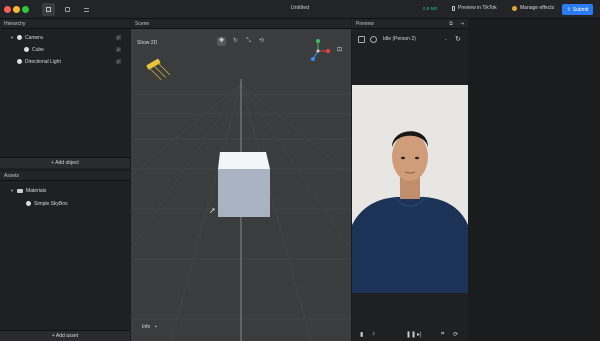  Describe the element at coordinates (451, 24) in the screenshot. I see `popout-icon: ⧉` at that location.